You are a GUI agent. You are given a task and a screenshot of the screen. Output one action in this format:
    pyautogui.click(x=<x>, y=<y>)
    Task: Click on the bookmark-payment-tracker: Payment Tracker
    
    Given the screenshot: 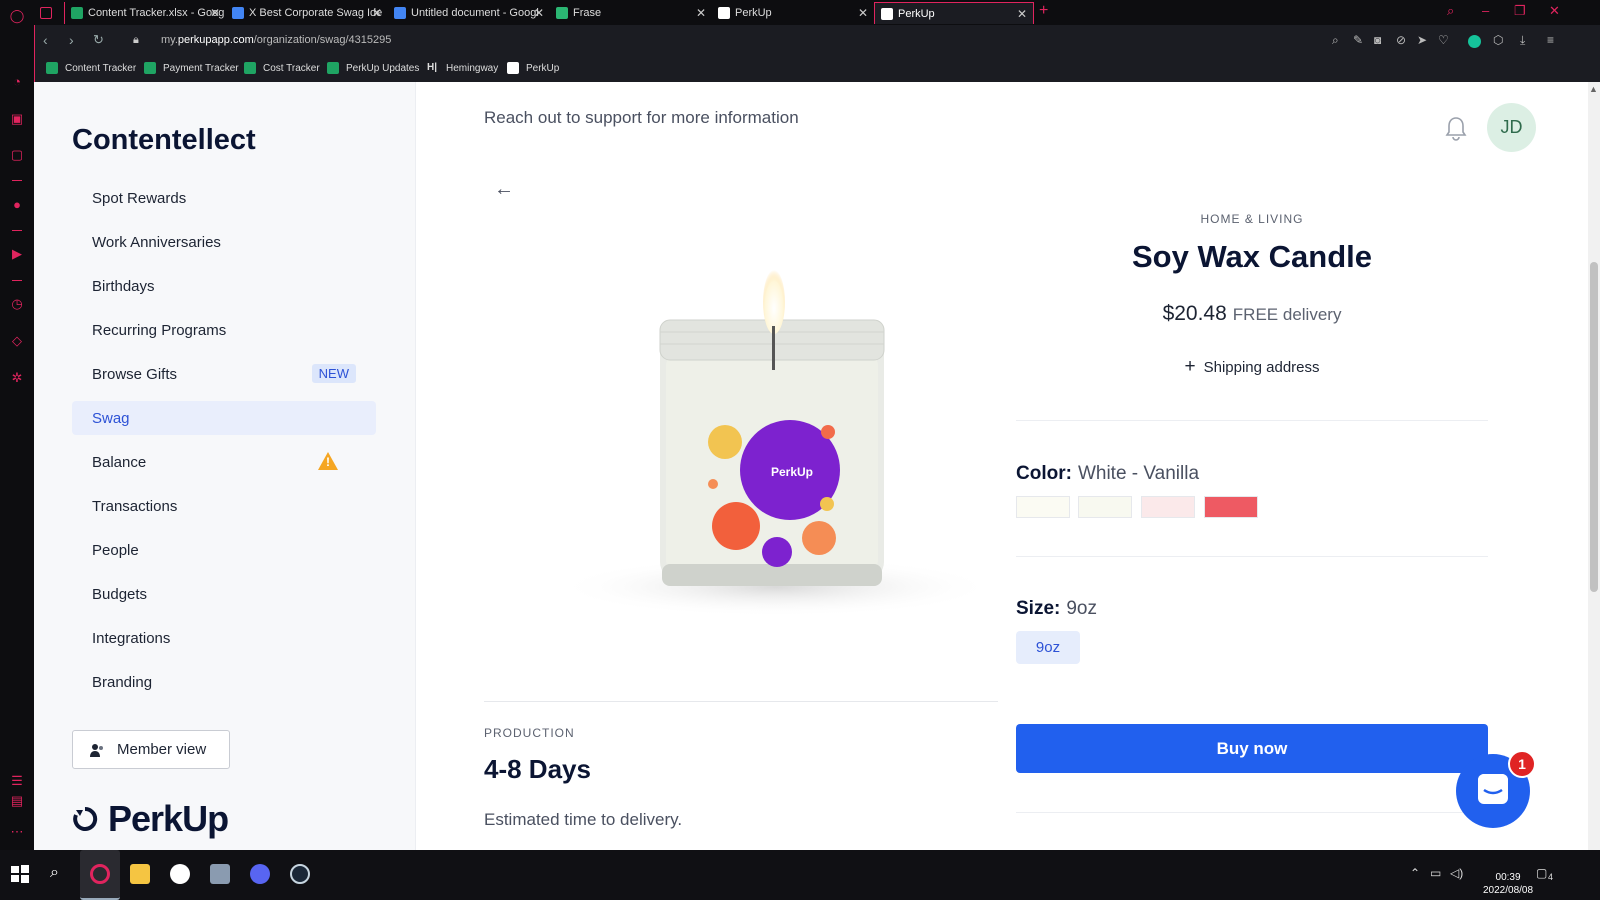 What is the action you would take?
    pyautogui.click(x=191, y=68)
    